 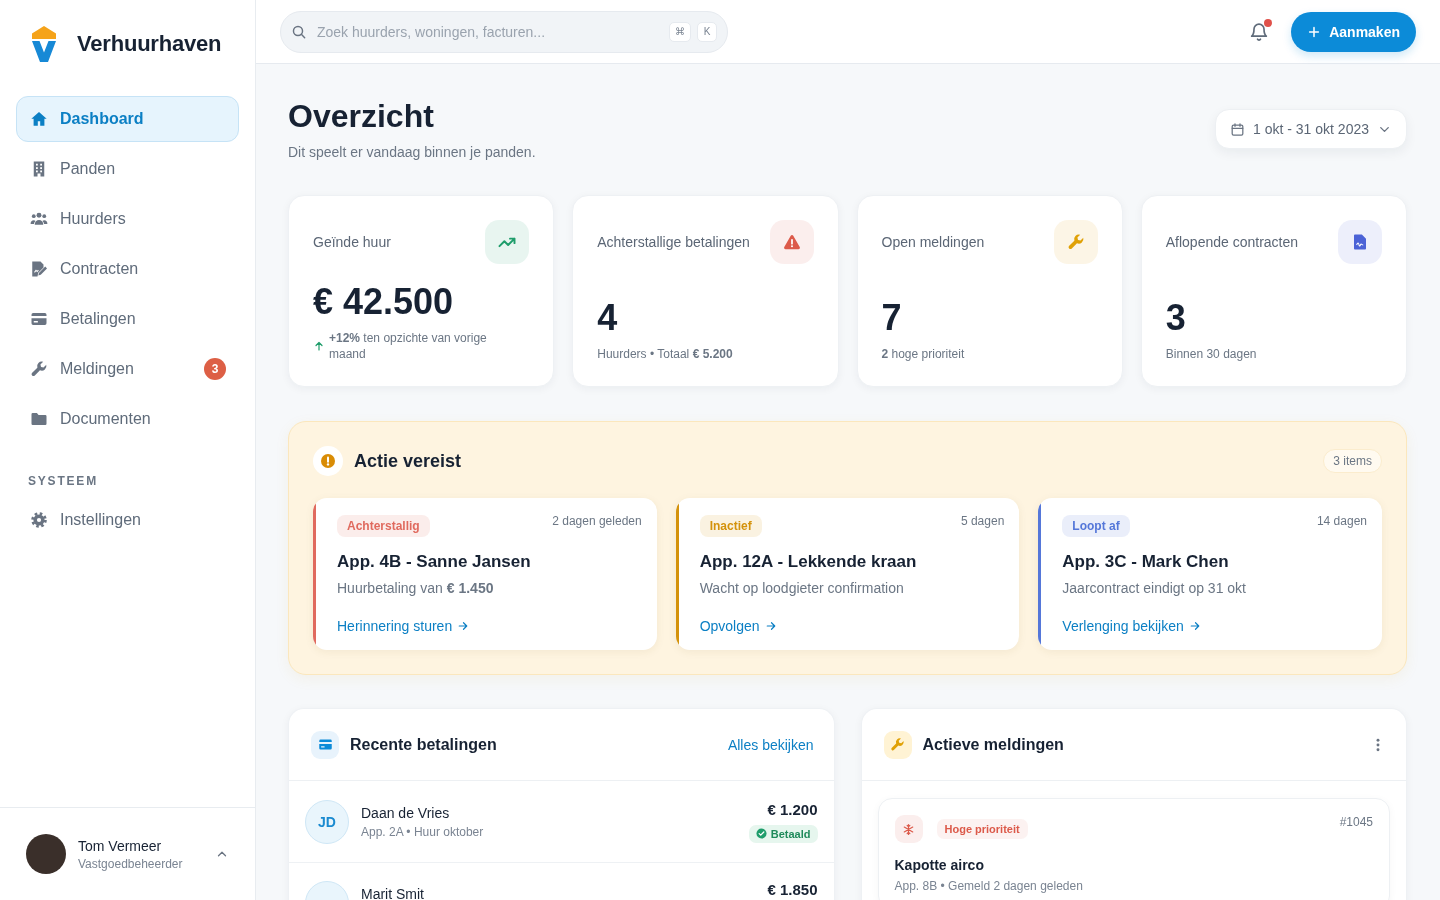 What do you see at coordinates (127, 319) in the screenshot?
I see `nav-item: Betalingen` at bounding box center [127, 319].